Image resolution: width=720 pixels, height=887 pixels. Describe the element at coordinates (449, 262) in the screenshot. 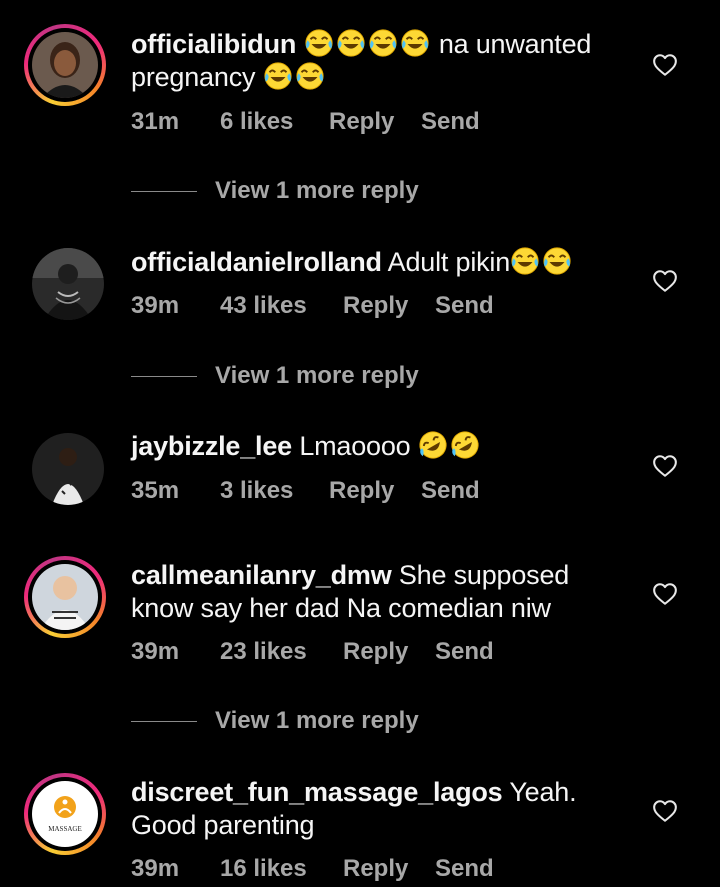

I see `comment-body: Adult pikin` at that location.